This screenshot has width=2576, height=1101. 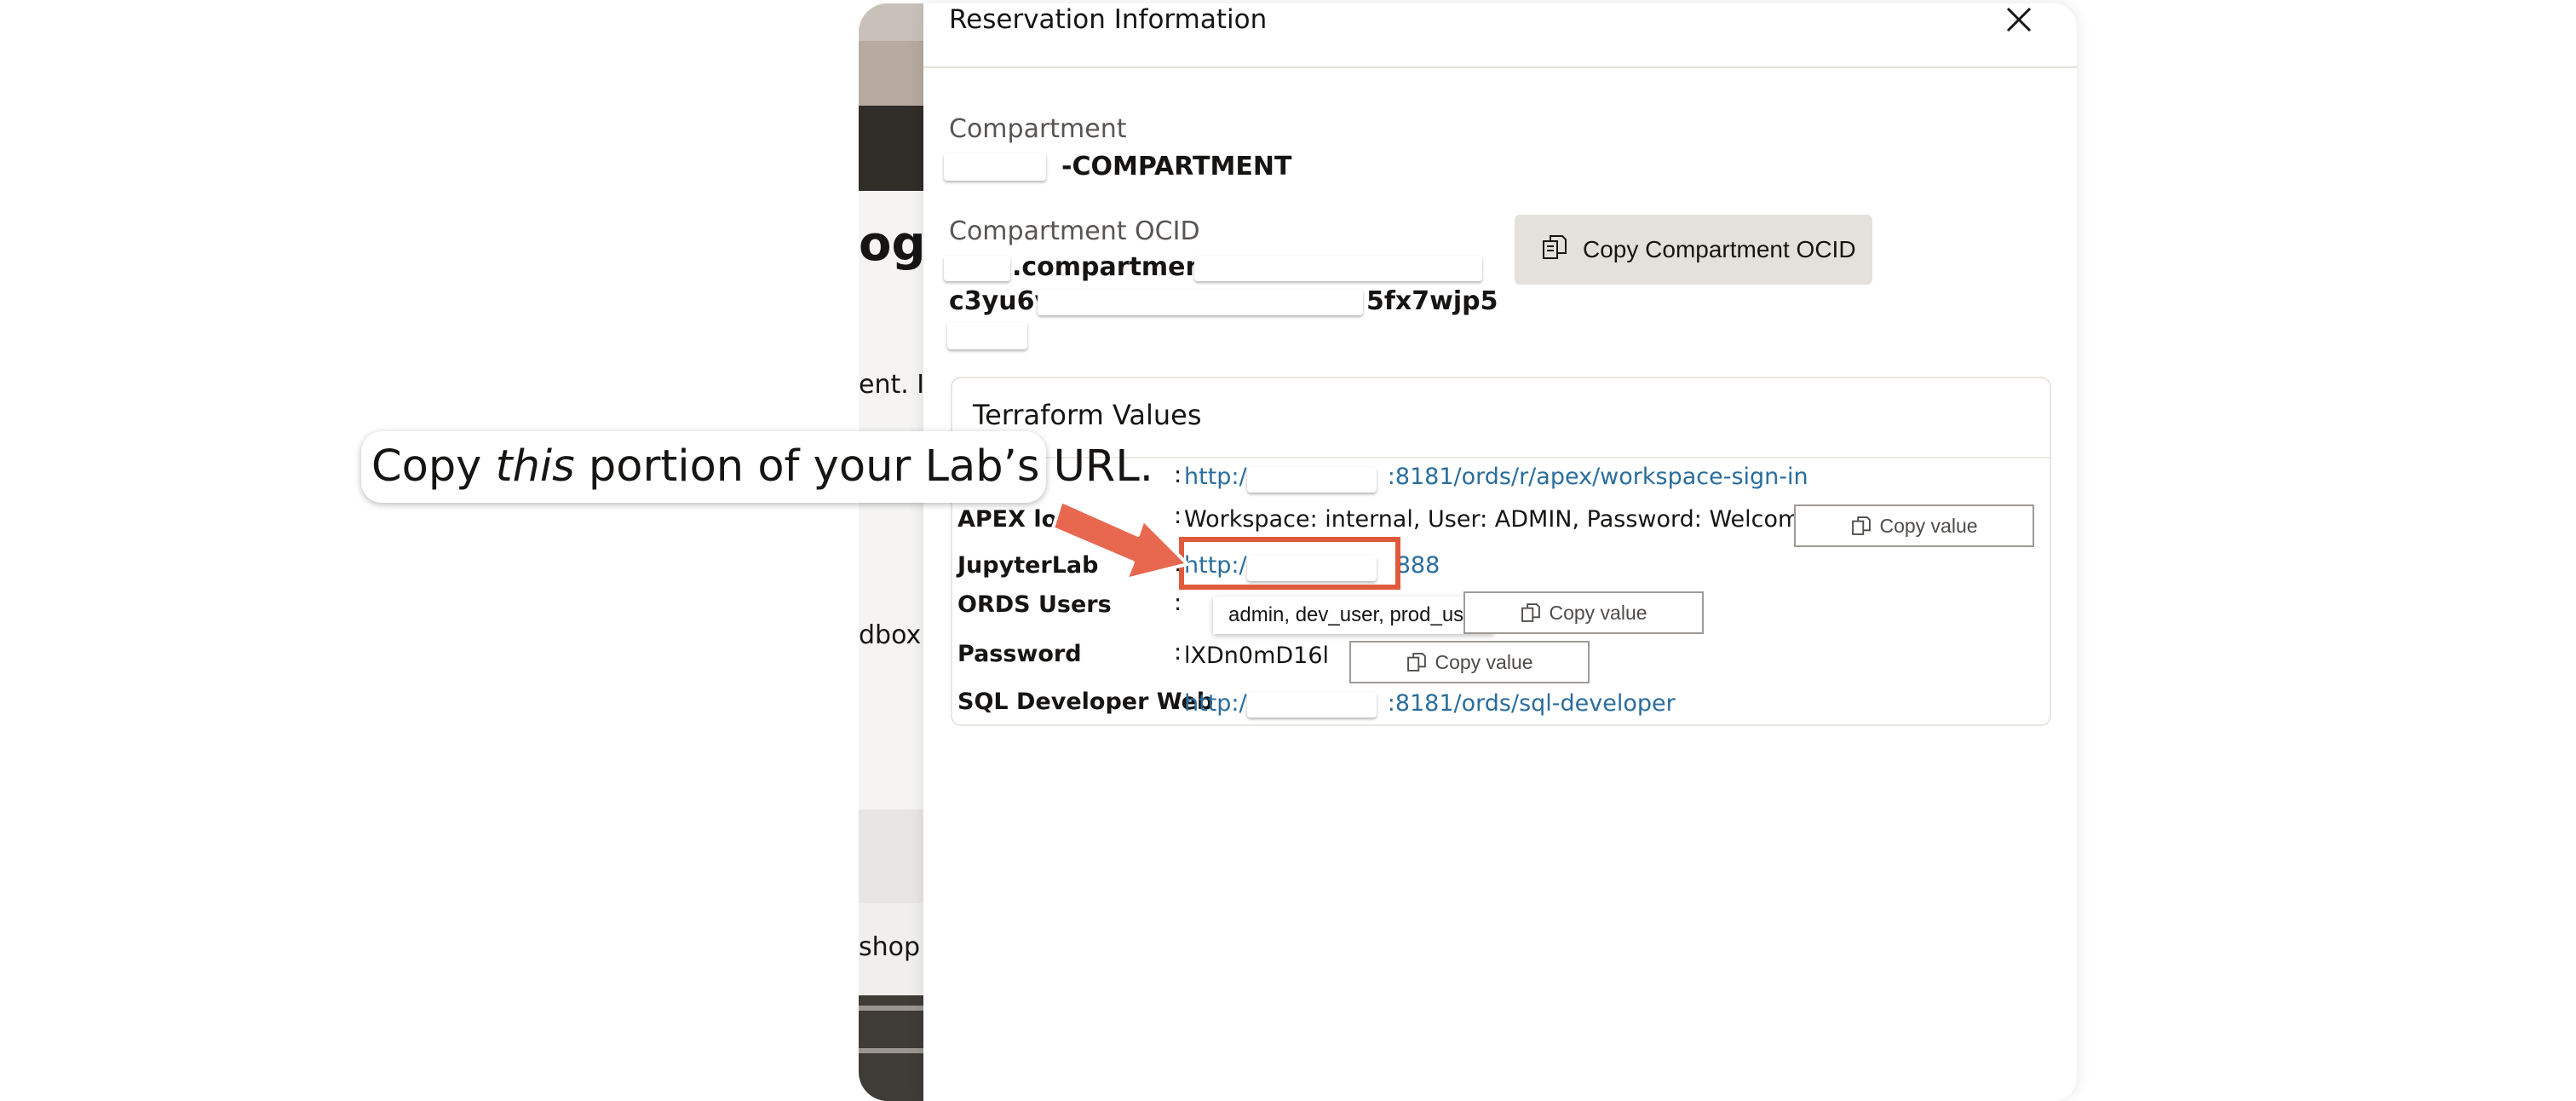 What do you see at coordinates (1257, 656) in the screenshot?
I see `password-value: lXDn0mD16l` at bounding box center [1257, 656].